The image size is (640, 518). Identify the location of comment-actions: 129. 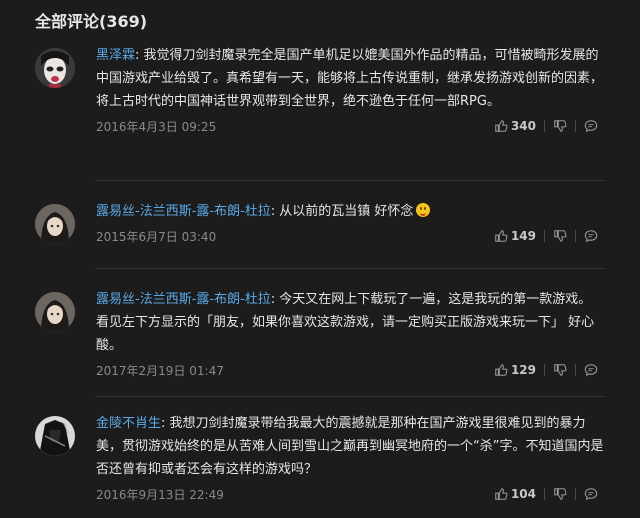
(546, 370).